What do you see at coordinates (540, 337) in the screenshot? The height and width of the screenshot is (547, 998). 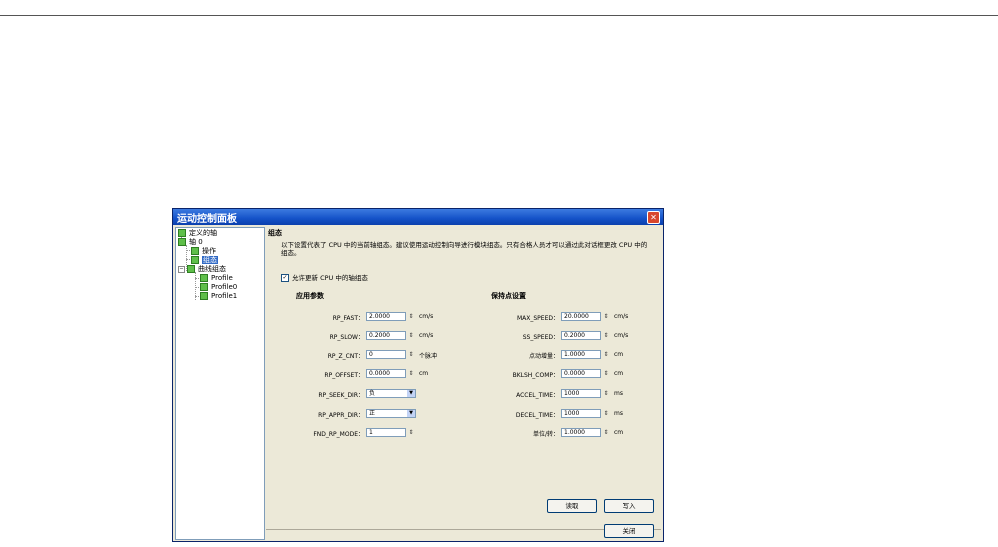 I see `field-label: SS_SPEED：` at bounding box center [540, 337].